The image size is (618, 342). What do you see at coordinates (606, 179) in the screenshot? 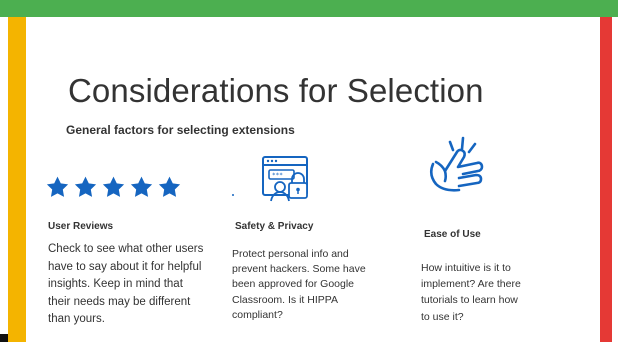
I see `right-color-bar` at bounding box center [606, 179].